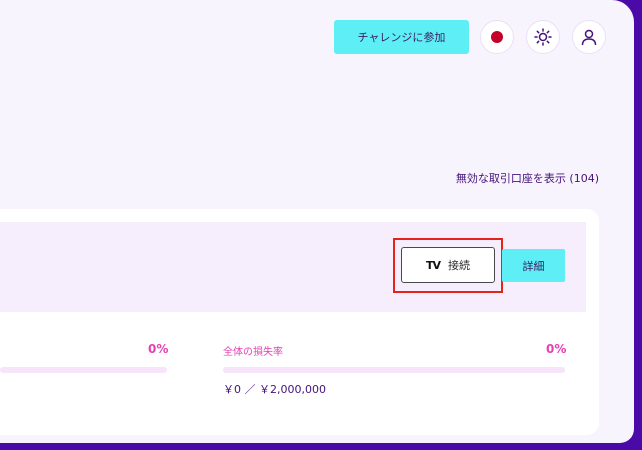 The image size is (642, 450). Describe the element at coordinates (527, 178) in the screenshot. I see `show-inactive-accounts-link: 無効な取引口座を表示 (104)` at that location.